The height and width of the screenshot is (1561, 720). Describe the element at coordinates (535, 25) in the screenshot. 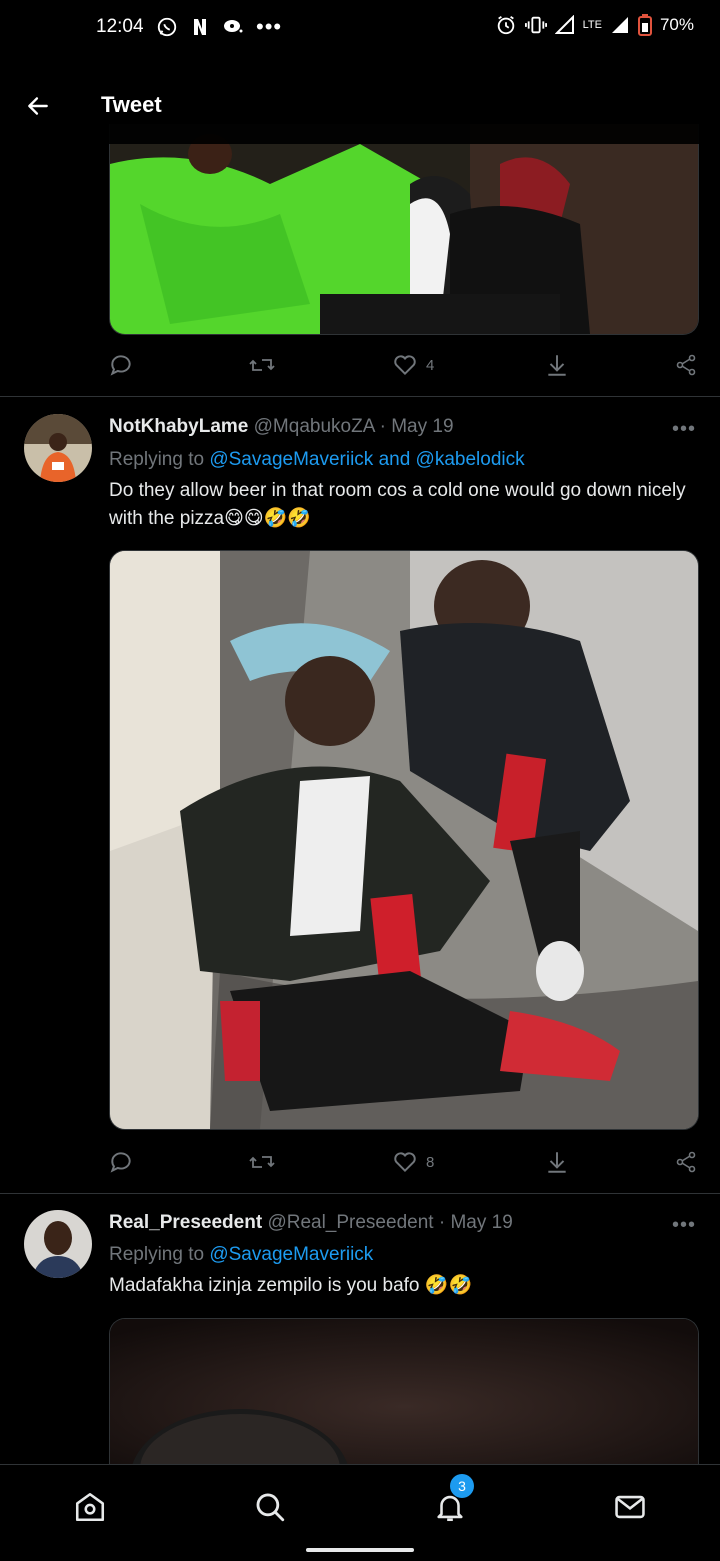

I see `vibrate-icon` at that location.